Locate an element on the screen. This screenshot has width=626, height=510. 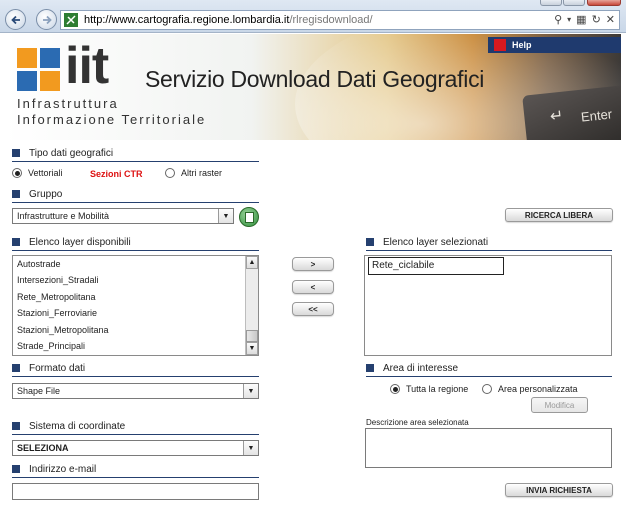
enter-arrow-icon: ↵ is located at coordinates (557, 116).